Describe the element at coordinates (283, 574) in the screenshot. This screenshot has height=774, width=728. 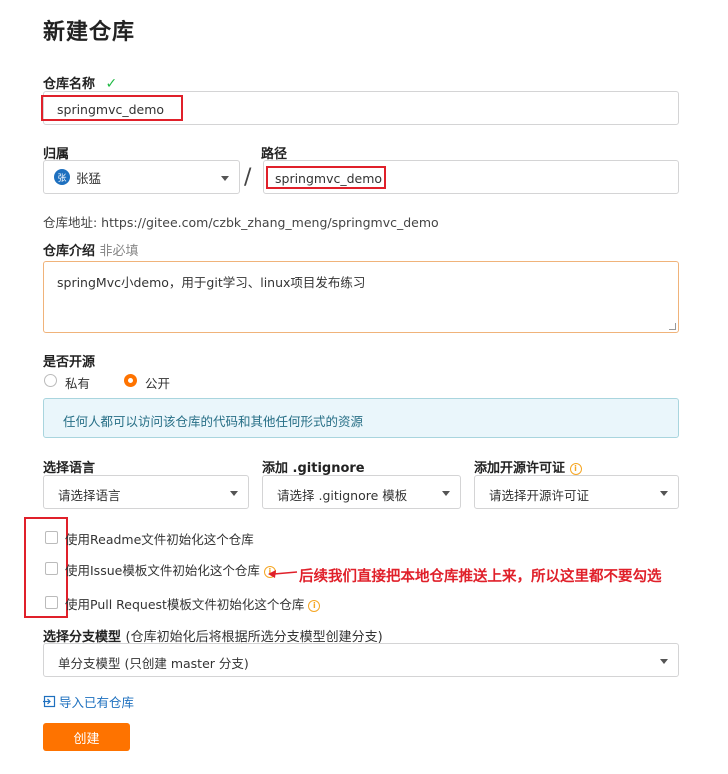
I see `annotation-arrow-icon` at that location.